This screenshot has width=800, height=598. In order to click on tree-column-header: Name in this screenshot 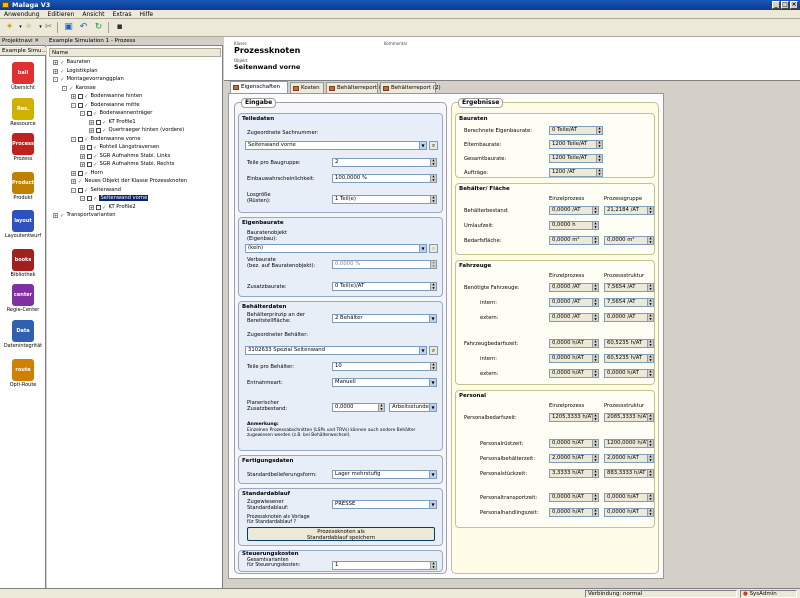, I will do `click(135, 52)`.